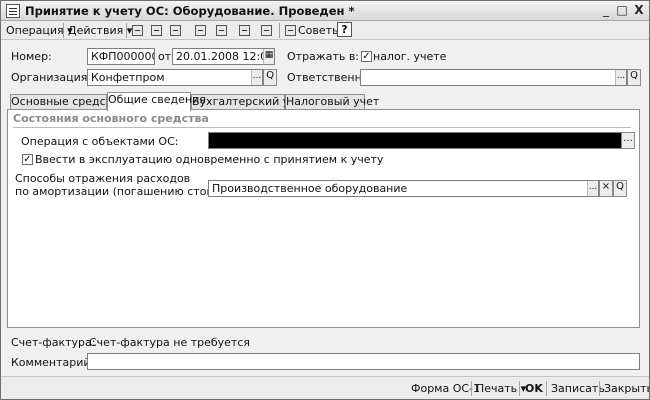  I want to click on date-value: 20.01.2008 12:00:02, so click(225, 56).